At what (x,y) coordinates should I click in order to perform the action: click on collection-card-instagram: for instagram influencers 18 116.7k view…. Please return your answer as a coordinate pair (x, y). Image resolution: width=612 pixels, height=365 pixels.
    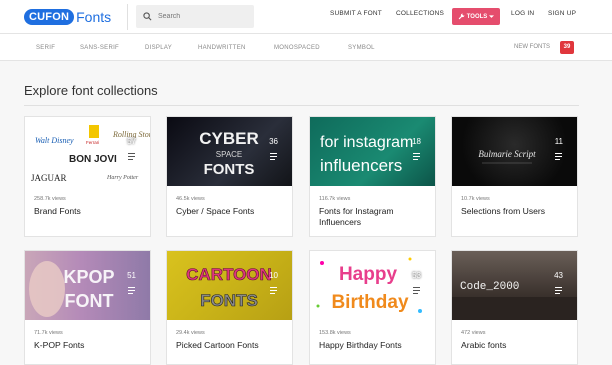
    Looking at the image, I should click on (372, 176).